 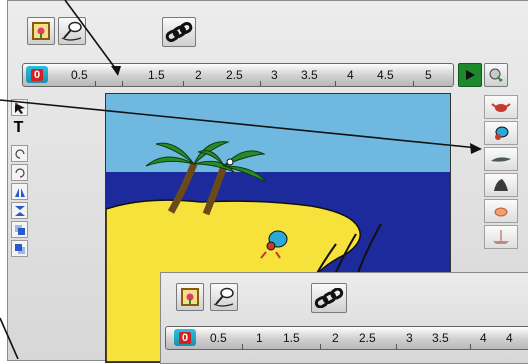 I want to click on crab-outline-icon, so click(x=501, y=212).